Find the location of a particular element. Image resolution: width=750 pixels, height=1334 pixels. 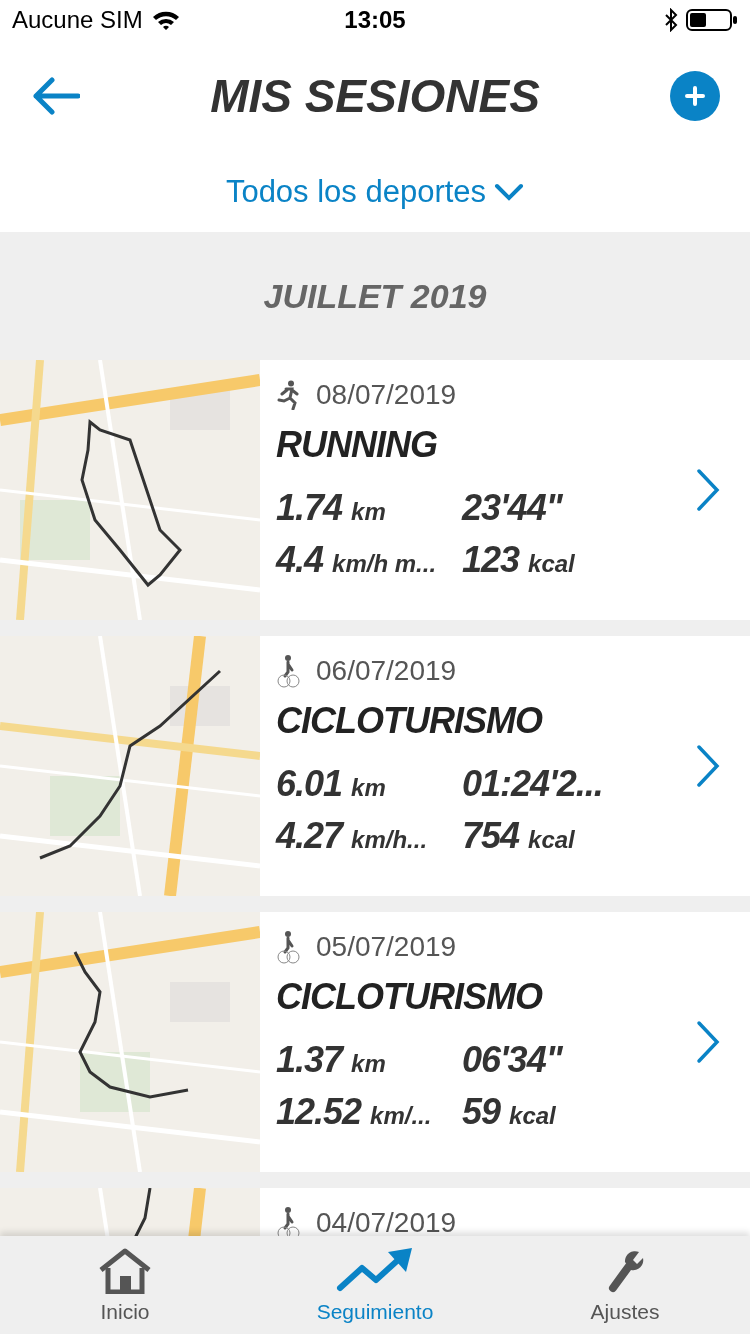

carrier-name: Aucune SIM is located at coordinates (77, 20).